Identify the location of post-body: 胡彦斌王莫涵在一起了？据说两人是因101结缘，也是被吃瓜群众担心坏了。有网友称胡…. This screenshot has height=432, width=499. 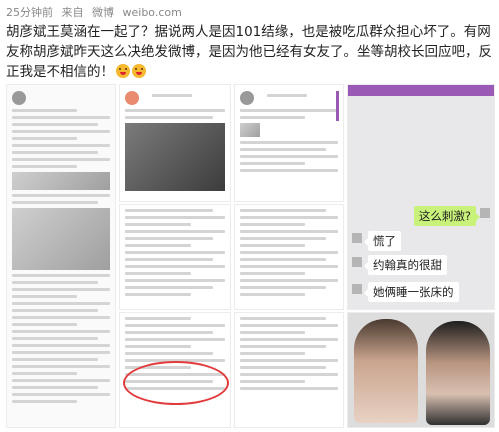
(249, 52).